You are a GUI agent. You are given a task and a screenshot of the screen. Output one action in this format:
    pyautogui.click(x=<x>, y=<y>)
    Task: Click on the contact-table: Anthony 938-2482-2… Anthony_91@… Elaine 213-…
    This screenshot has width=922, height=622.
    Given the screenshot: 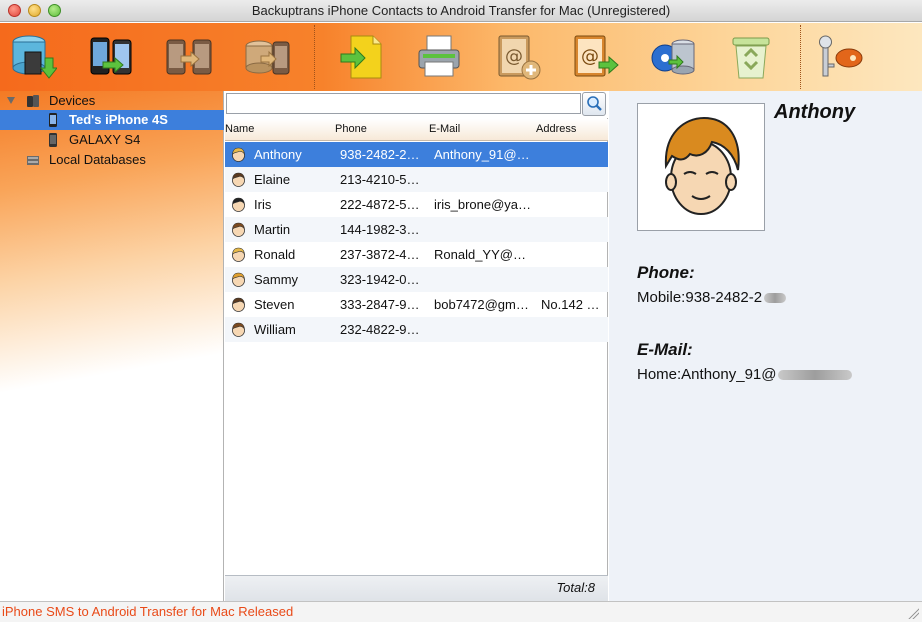 What is the action you would take?
    pyautogui.click(x=416, y=242)
    